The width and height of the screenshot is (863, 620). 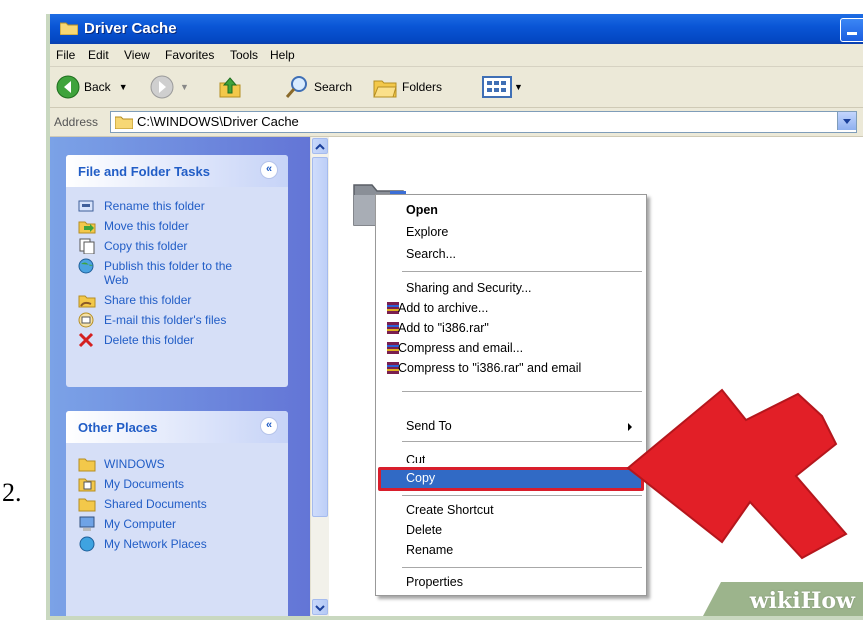 I want to click on watermark-text: wikiHow, so click(x=802, y=601).